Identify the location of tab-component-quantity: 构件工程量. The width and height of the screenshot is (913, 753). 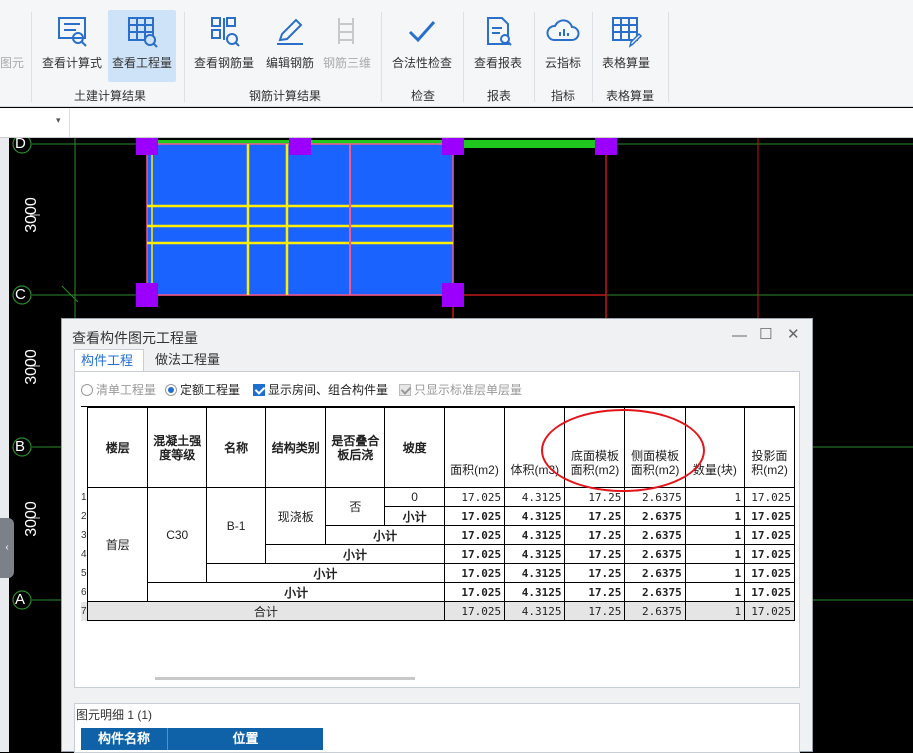
(109, 369).